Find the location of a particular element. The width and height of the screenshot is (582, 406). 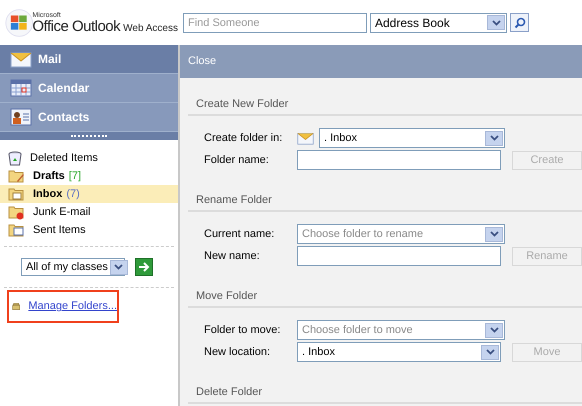

folder-pencil-icon is located at coordinates (16, 176).